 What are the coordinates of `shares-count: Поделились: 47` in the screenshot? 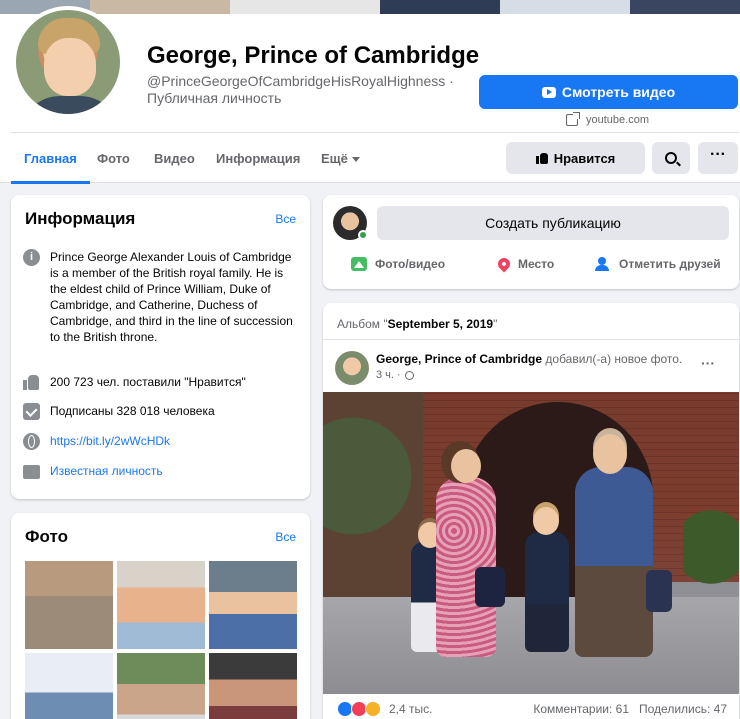 It's located at (683, 709).